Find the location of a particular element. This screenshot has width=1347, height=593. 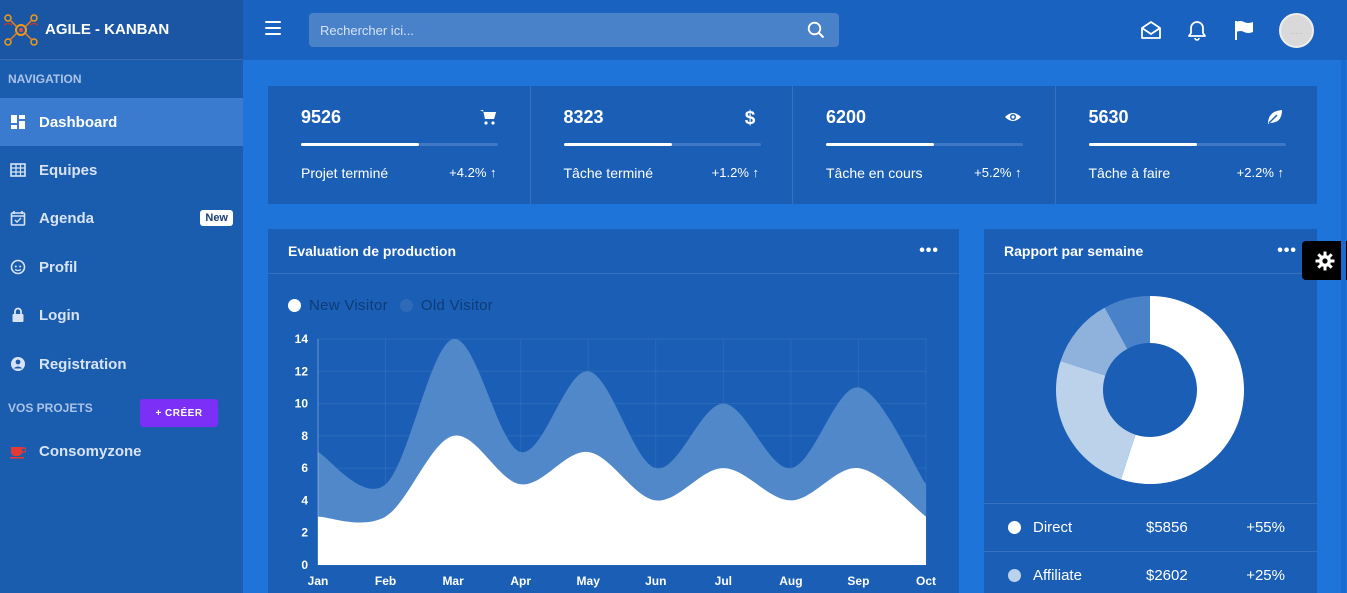

dashboard-icon is located at coordinates (18, 122).